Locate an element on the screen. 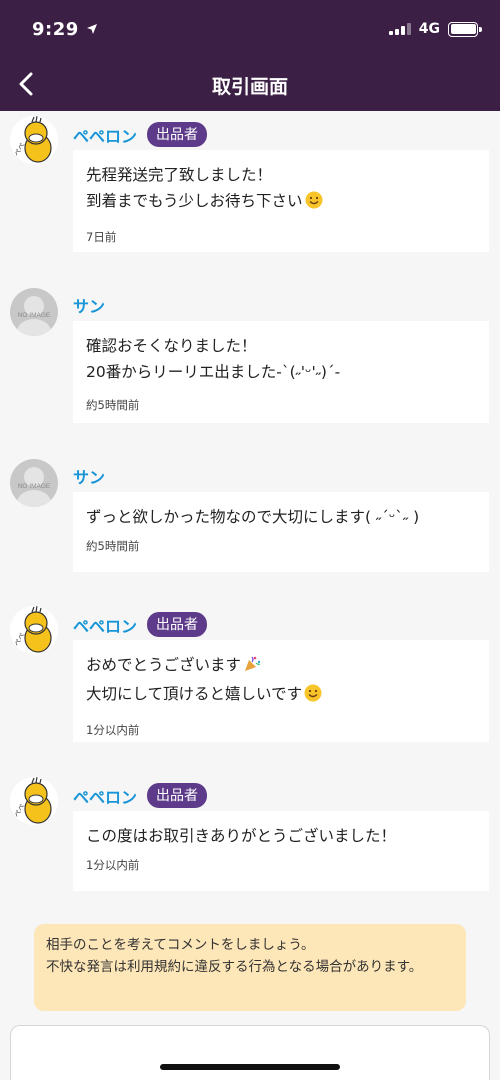 The height and width of the screenshot is (1080, 500). message-time: 7日前 is located at coordinates (101, 237).